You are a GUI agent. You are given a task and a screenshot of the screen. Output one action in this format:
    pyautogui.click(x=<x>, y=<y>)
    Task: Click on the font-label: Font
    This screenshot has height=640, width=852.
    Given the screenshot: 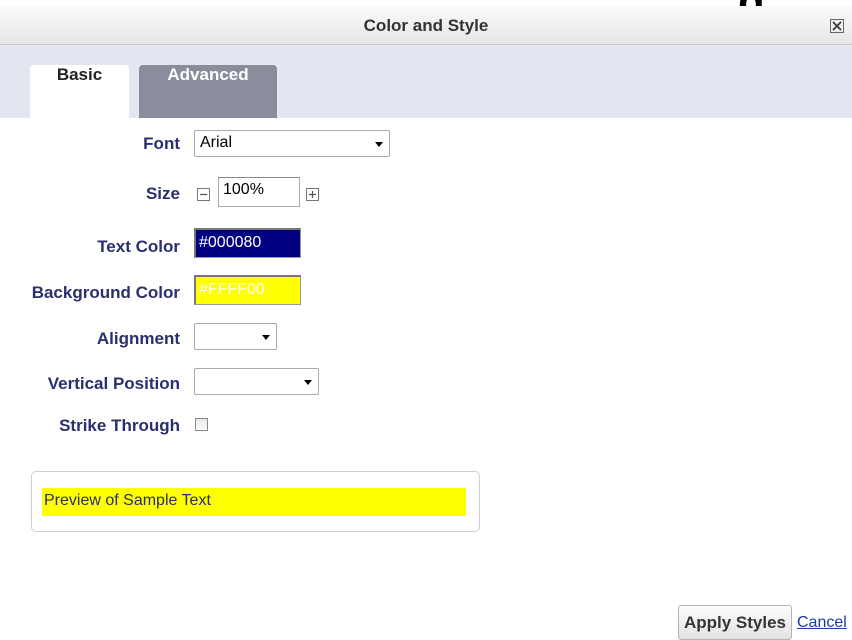 What is the action you would take?
    pyautogui.click(x=161, y=143)
    